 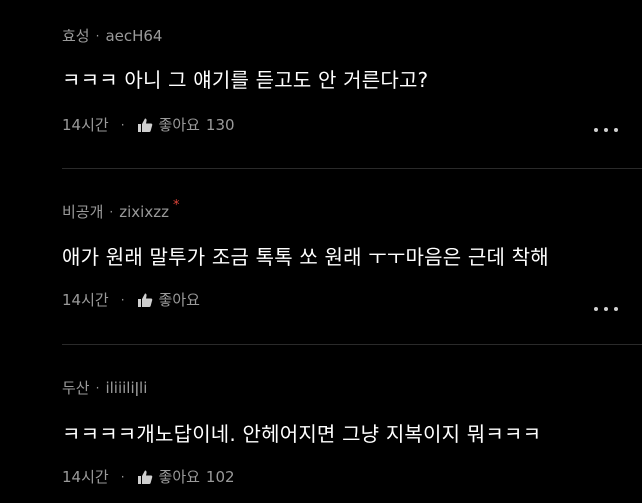 I want to click on comment-meta: 두산 · iliiiliǀli, so click(x=104, y=387).